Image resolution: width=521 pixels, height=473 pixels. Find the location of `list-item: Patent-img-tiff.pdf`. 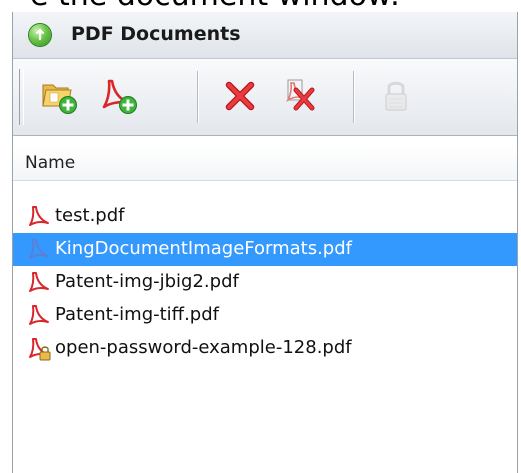

list-item: Patent-img-tiff.pdf is located at coordinates (265, 315).